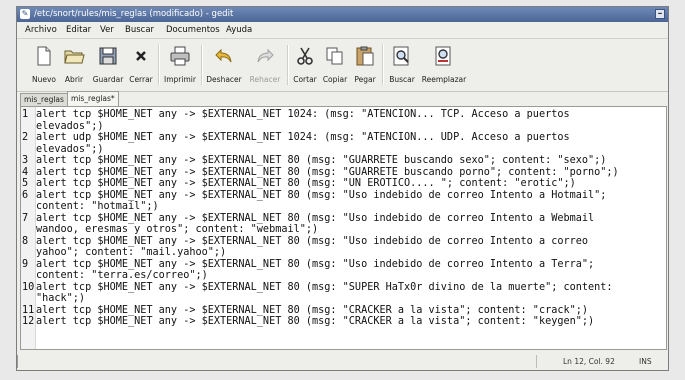  What do you see at coordinates (193, 30) in the screenshot?
I see `menu-documentos: Documentos` at bounding box center [193, 30].